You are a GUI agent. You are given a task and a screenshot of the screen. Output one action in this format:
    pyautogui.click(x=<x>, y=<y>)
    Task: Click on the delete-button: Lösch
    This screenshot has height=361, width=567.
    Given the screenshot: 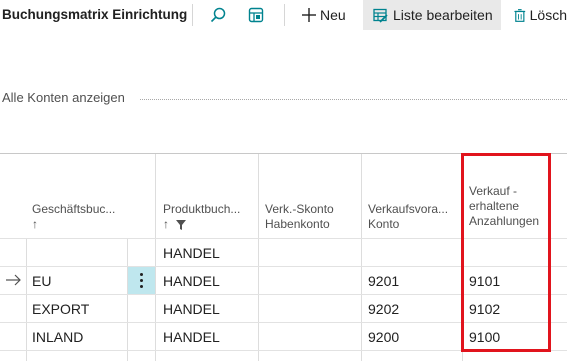 What is the action you would take?
    pyautogui.click(x=540, y=15)
    